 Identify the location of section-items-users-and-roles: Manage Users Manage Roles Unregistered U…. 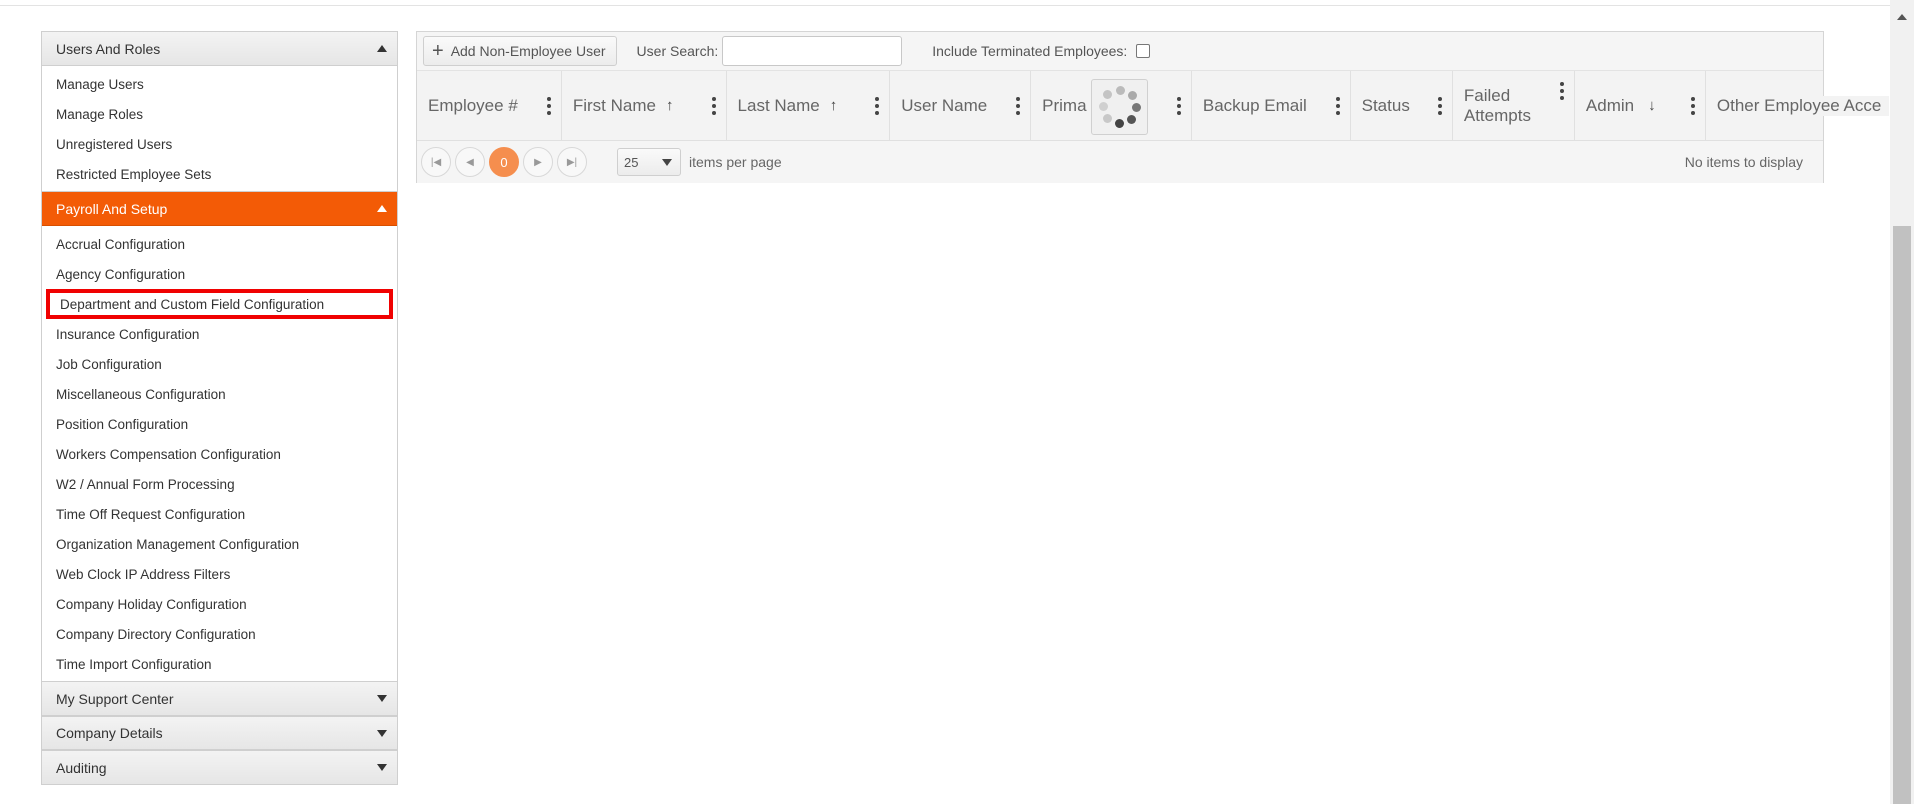
(219, 129).